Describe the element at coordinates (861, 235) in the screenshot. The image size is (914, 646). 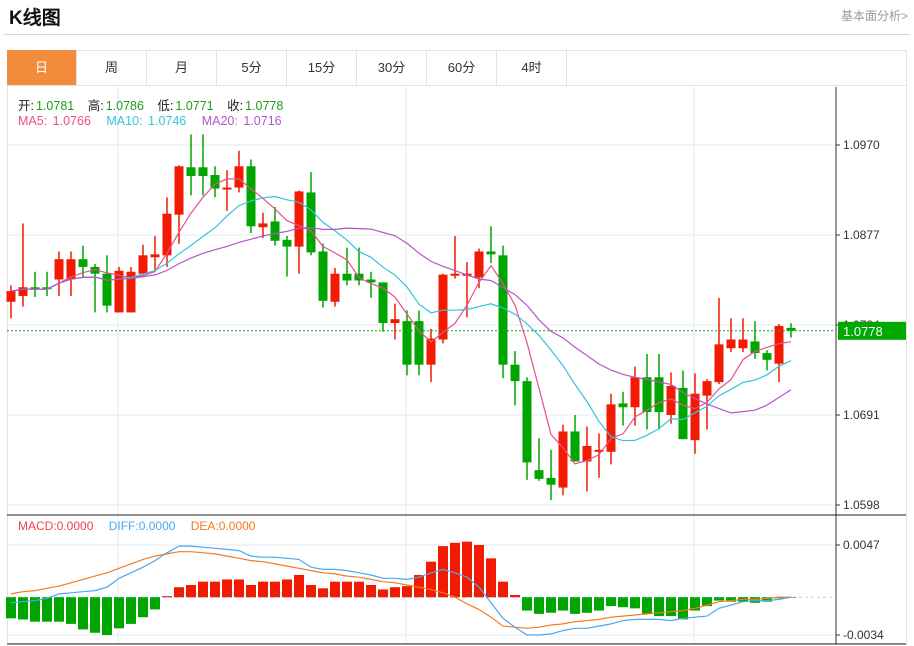
I see `price-tick-label: 1.0877` at that location.